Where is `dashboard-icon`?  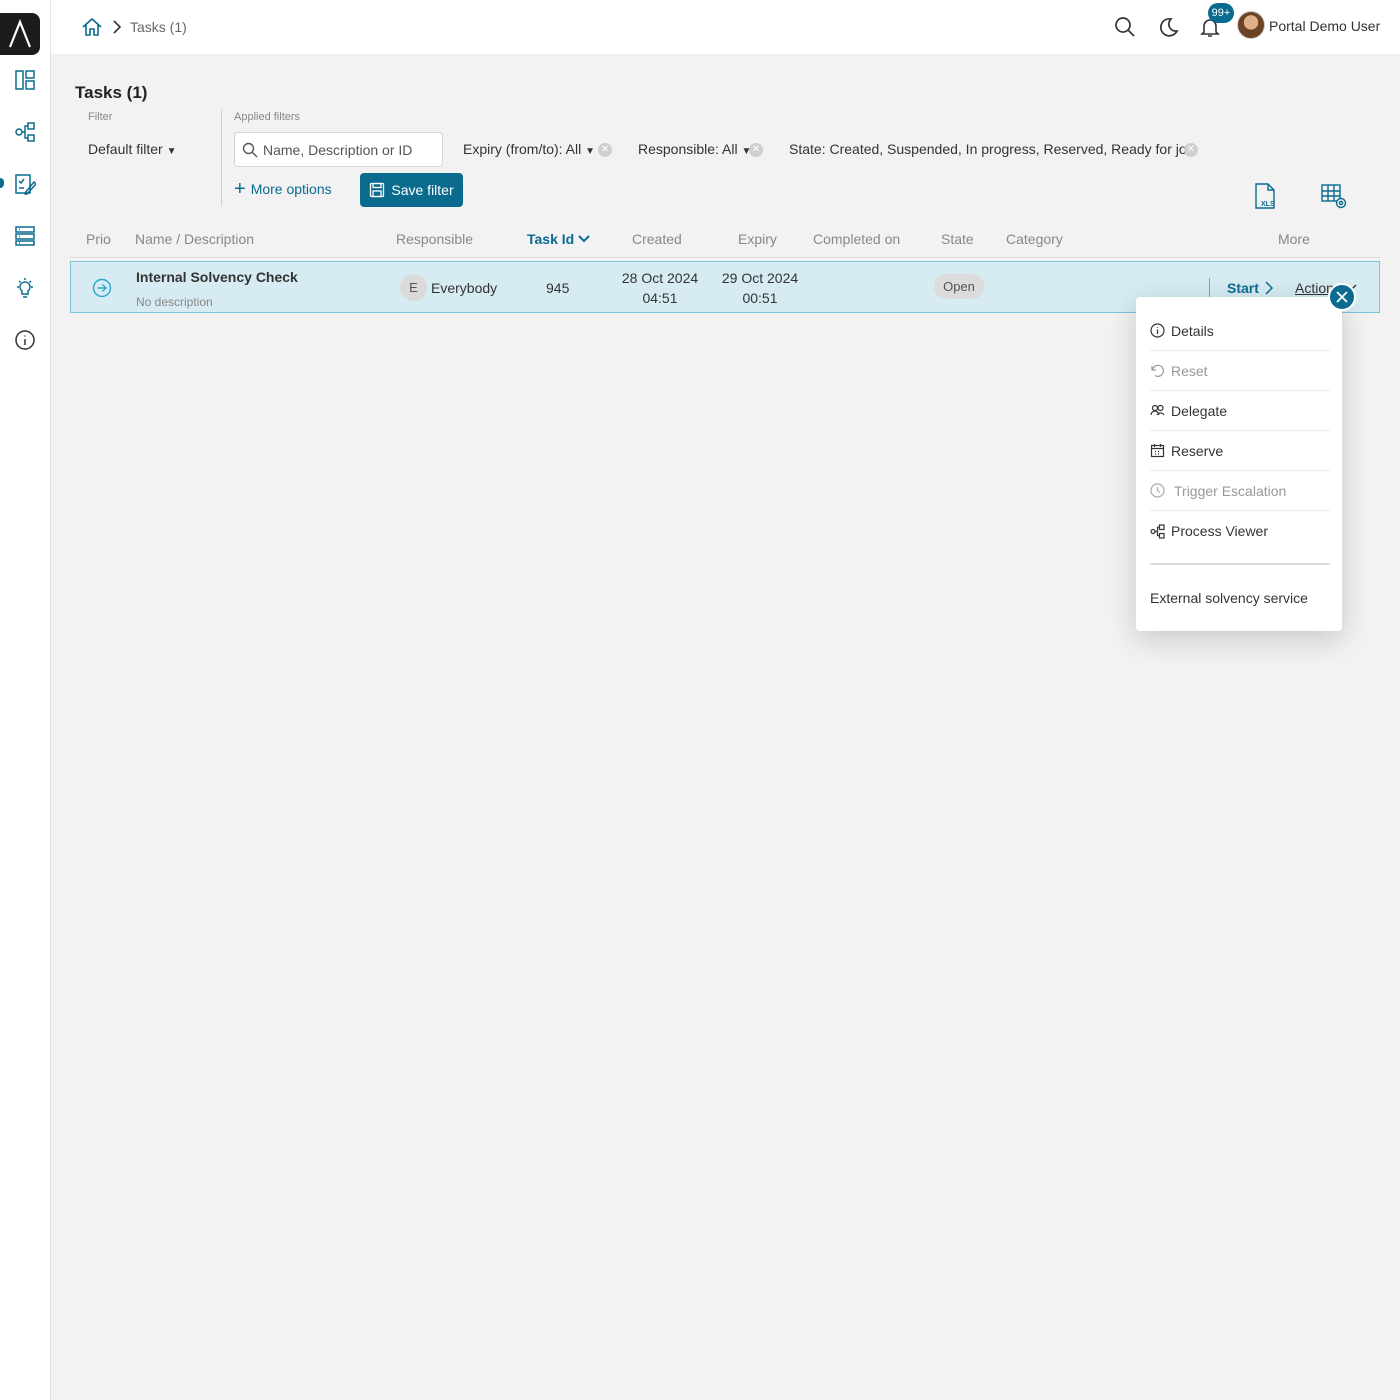
dashboard-icon is located at coordinates (25, 80).